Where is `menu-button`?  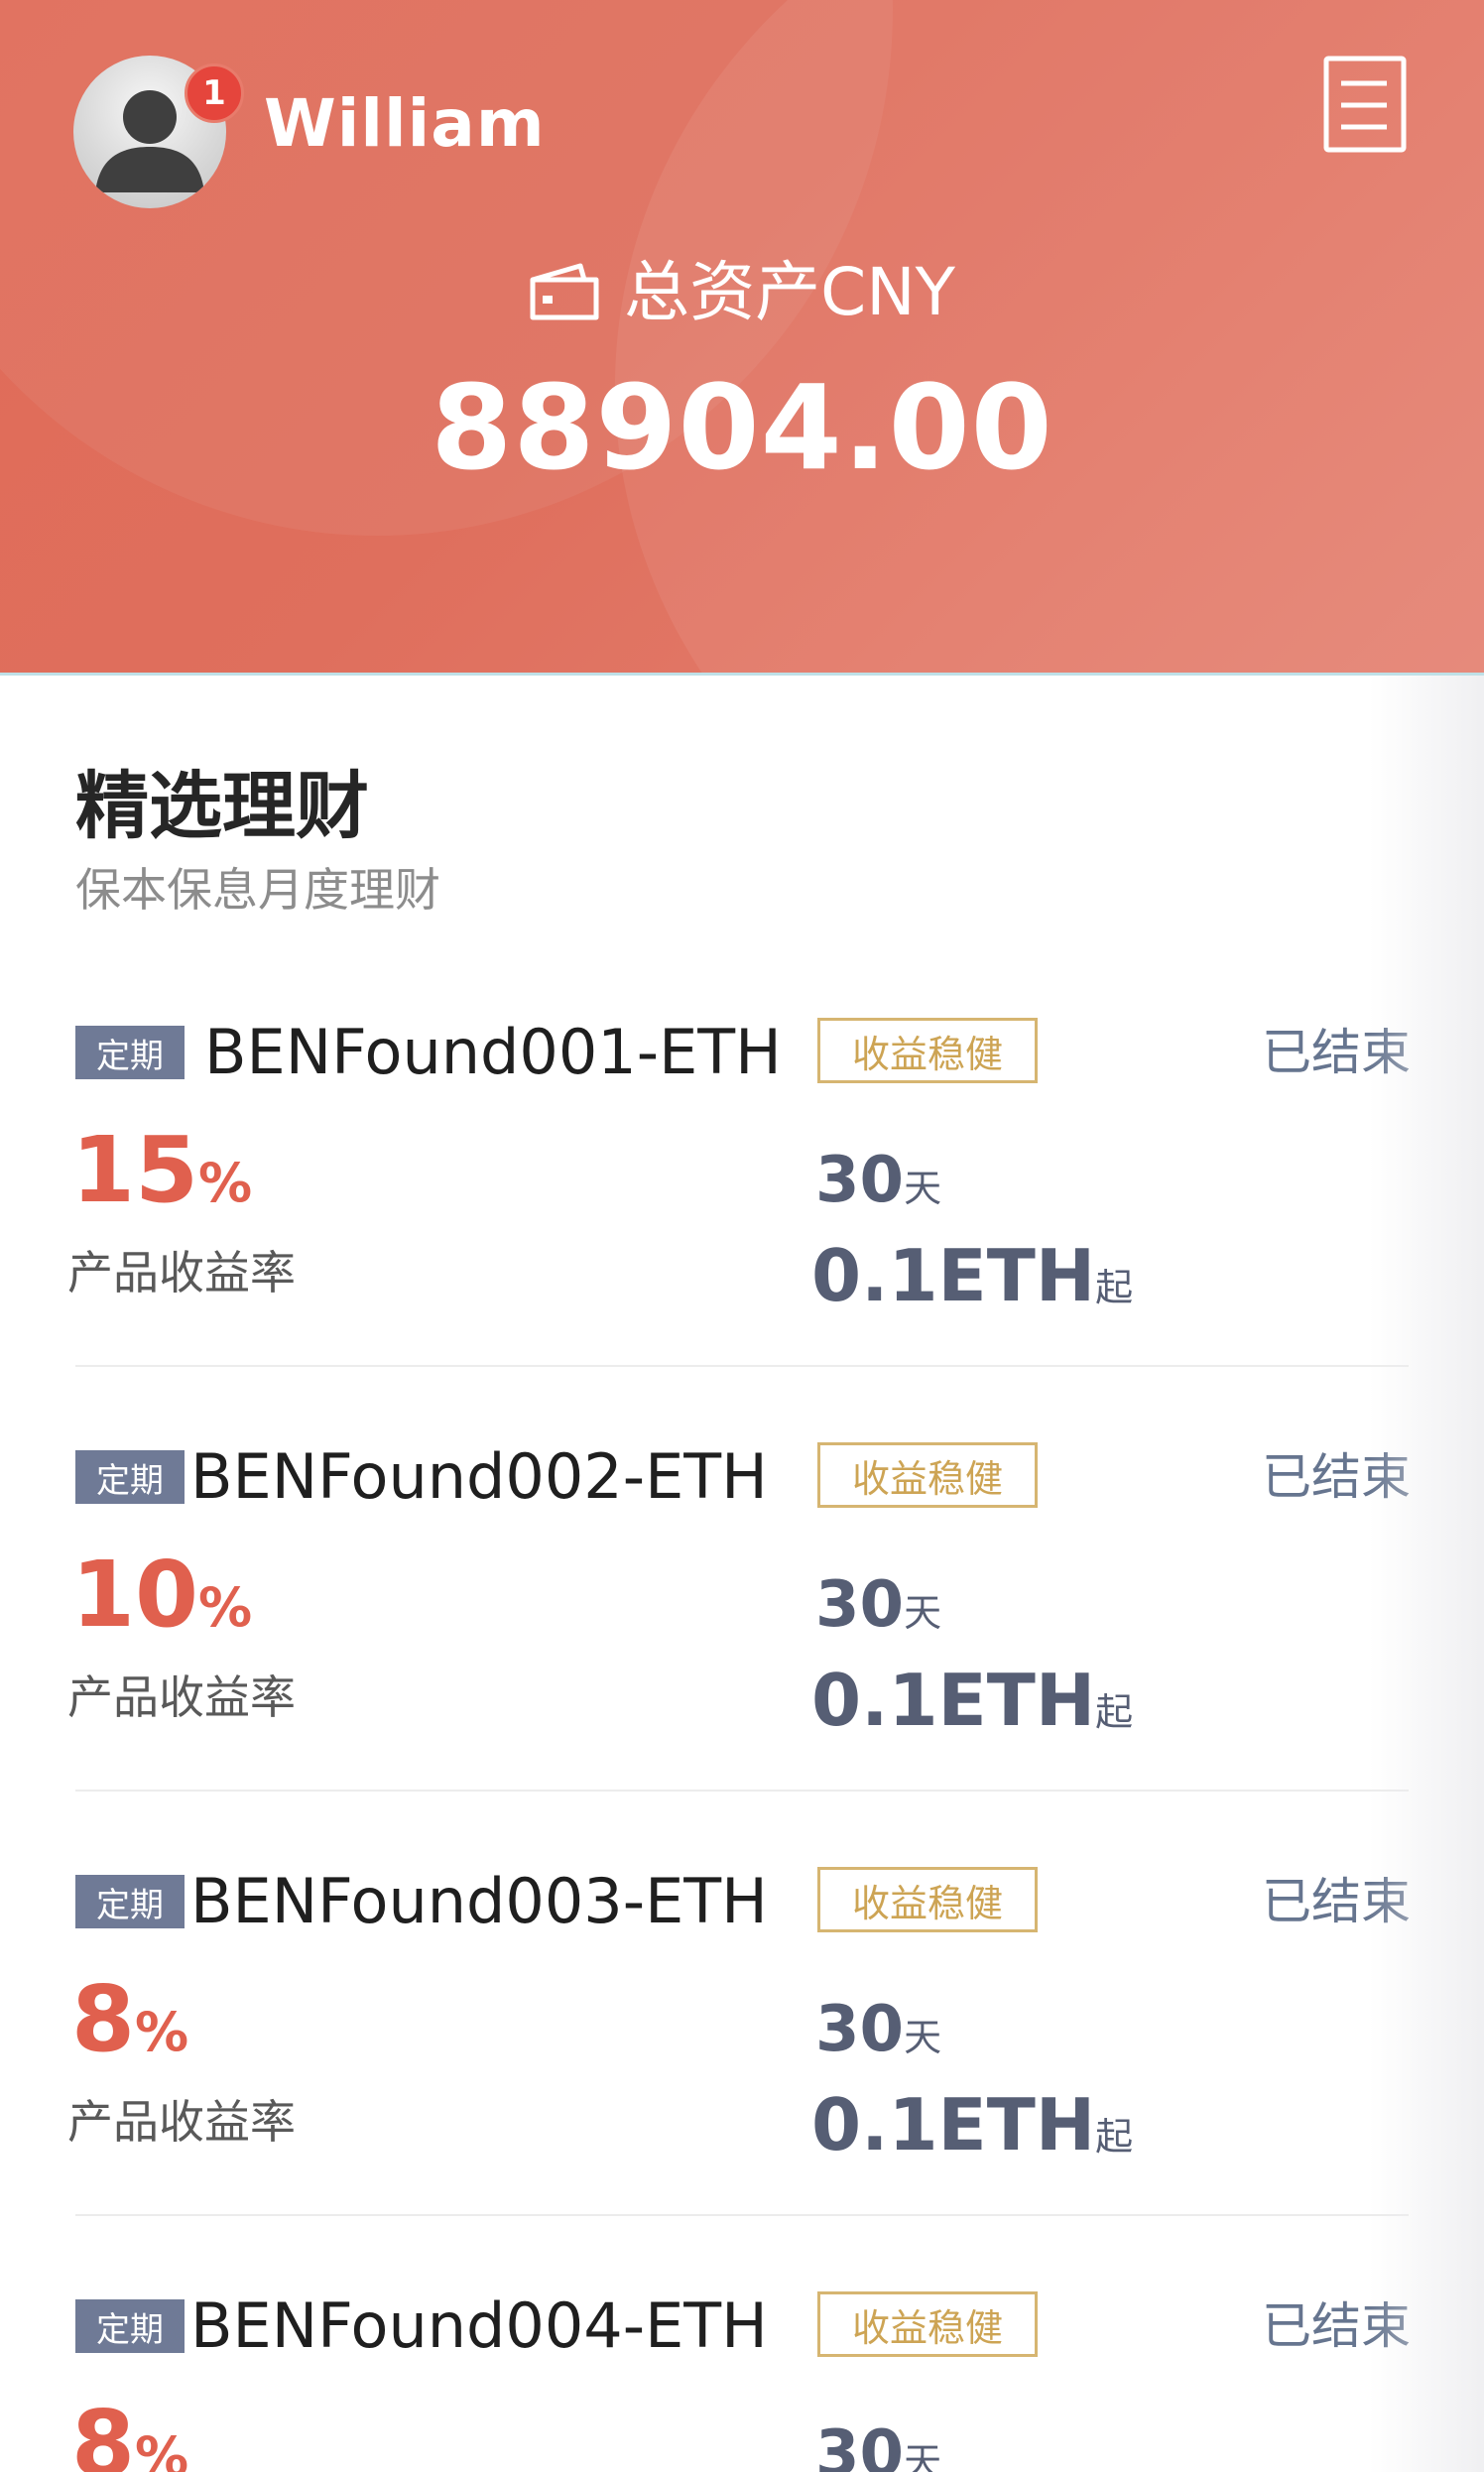
menu-button is located at coordinates (1365, 104).